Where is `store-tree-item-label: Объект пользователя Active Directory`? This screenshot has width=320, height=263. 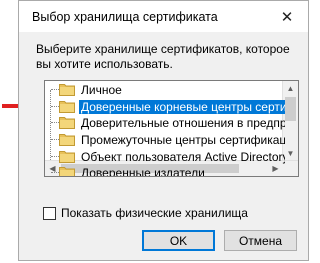 store-tree-item-label: Объект пользователя Active Directory is located at coordinates (183, 156).